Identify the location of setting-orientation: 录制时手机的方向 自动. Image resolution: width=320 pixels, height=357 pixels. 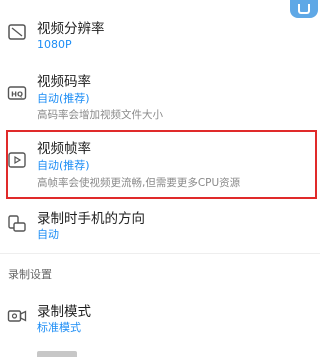
(160, 225).